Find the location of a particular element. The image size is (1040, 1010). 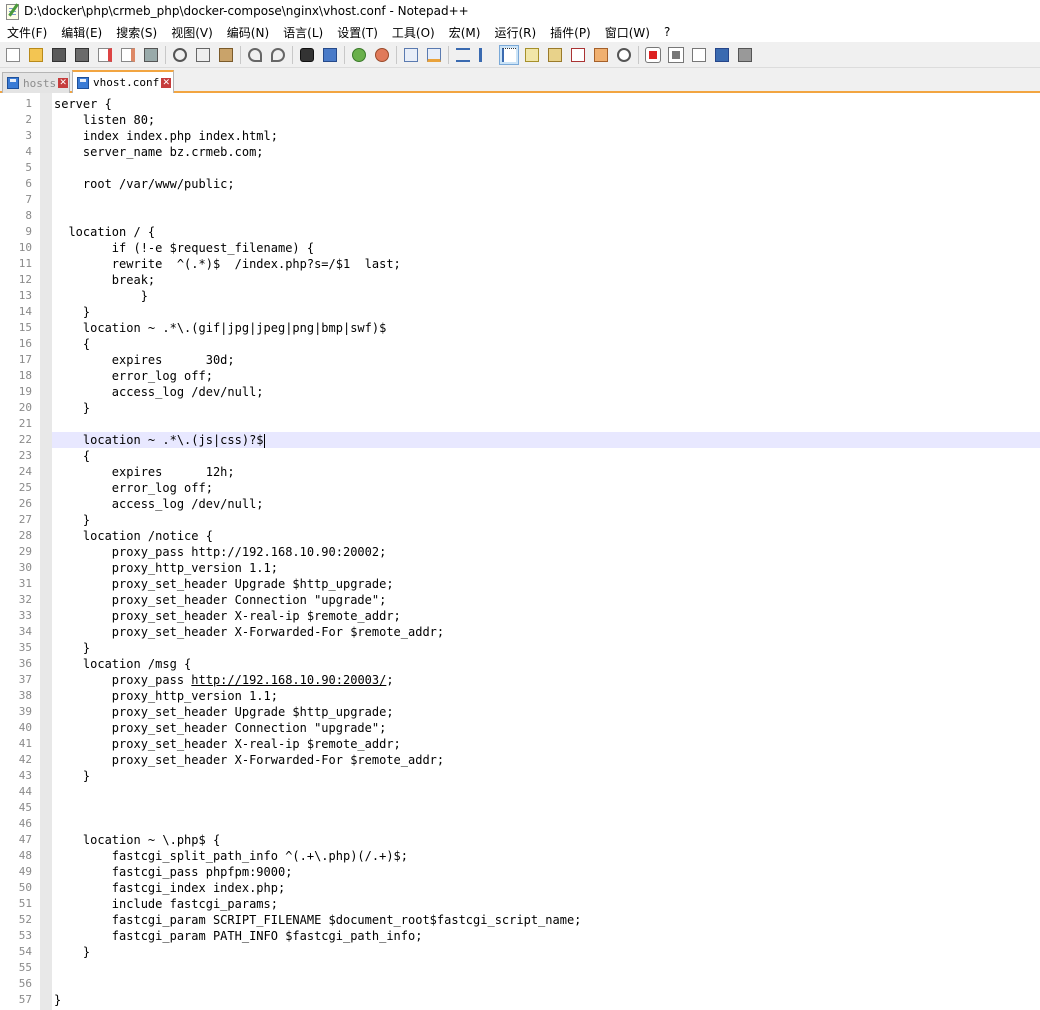

code-line: expires 30d; is located at coordinates (144, 360).